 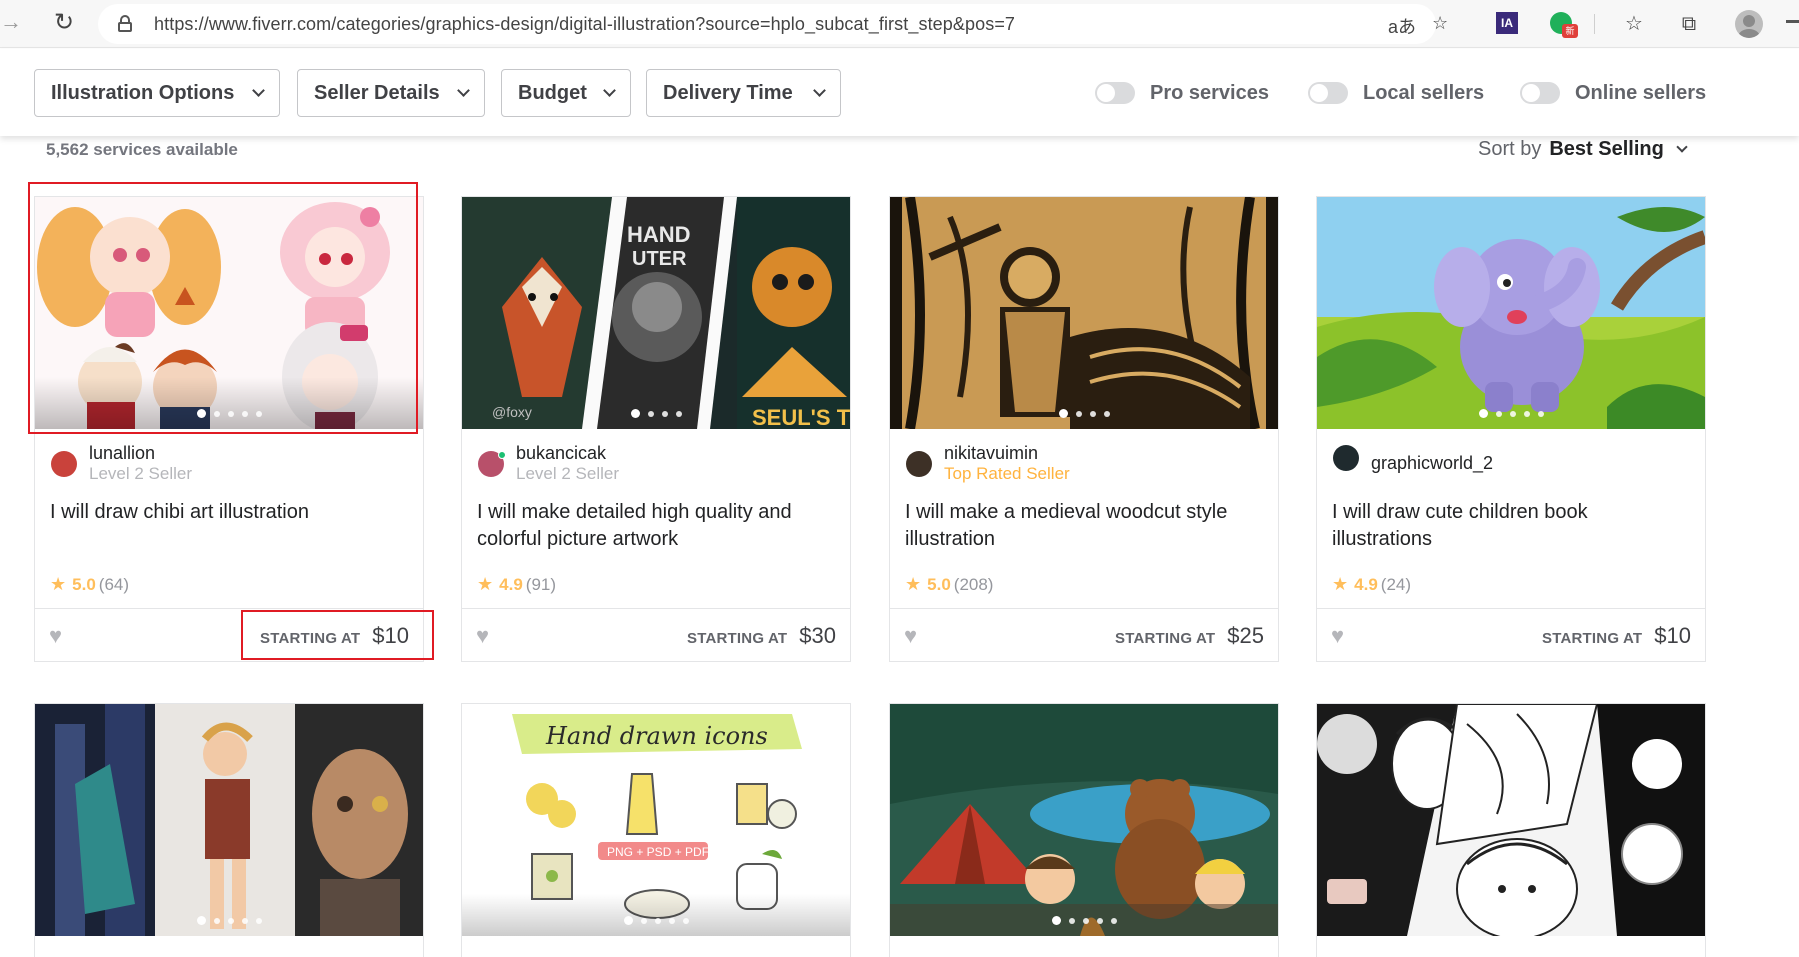 I want to click on favorites-icon: ☆, so click(x=1634, y=24).